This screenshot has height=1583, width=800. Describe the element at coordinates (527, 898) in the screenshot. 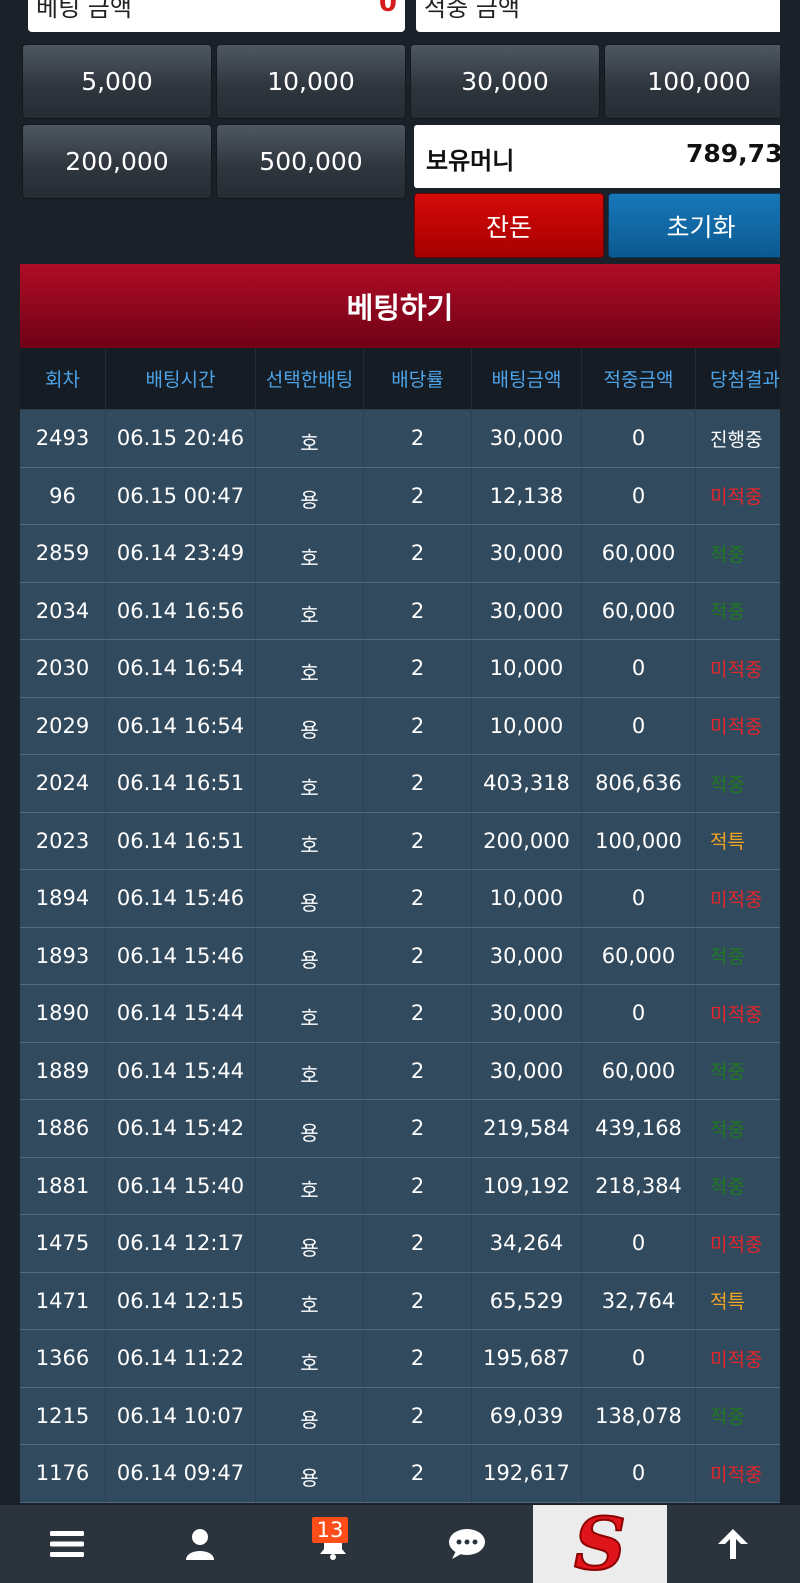

I see `cell-bet-amount: 10,000` at that location.